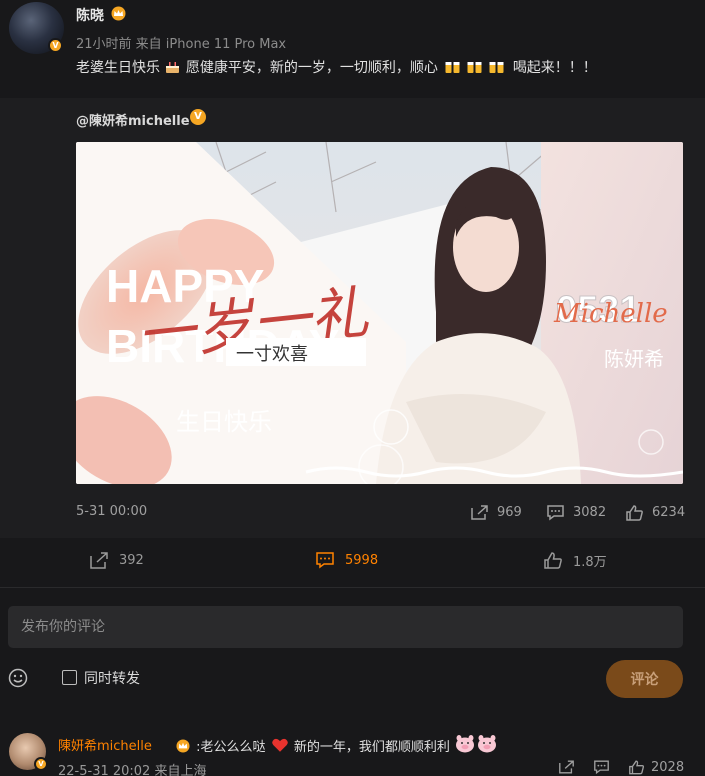 This screenshot has height=776, width=705. I want to click on comment-input, so click(345, 627).